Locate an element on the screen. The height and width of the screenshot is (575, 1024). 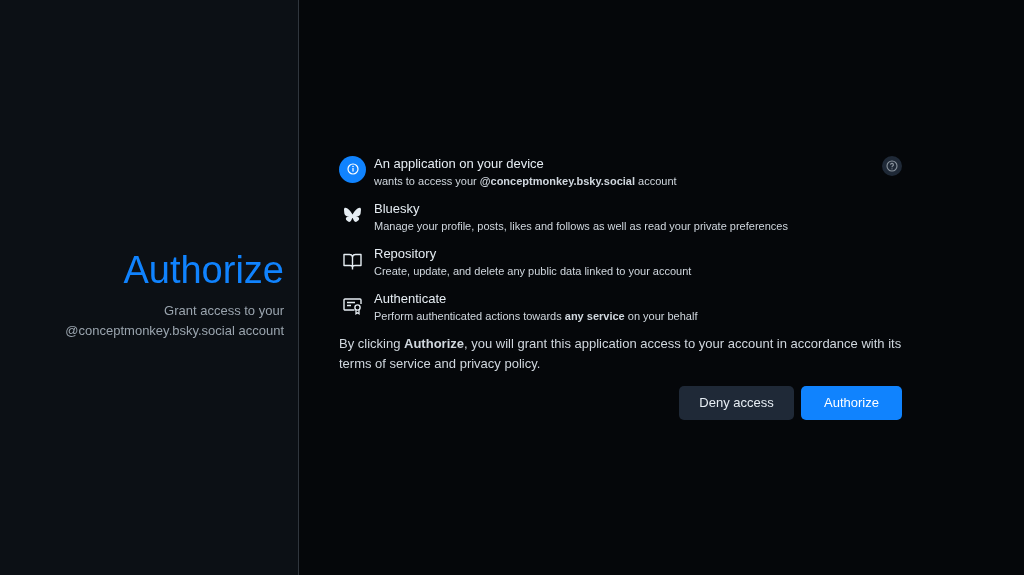
page-title: Authorize is located at coordinates (203, 270).